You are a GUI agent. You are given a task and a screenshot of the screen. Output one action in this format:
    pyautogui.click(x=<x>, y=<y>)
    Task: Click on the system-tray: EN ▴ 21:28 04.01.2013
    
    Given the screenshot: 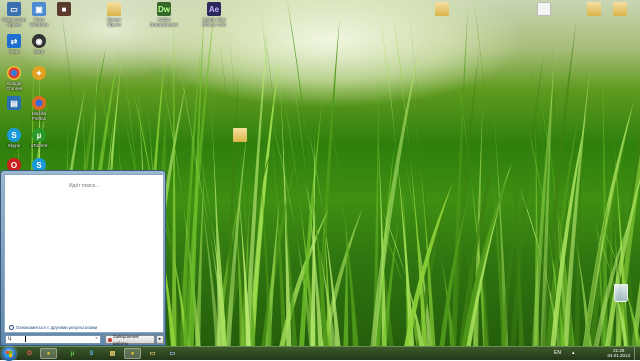 What is the action you would take?
    pyautogui.click(x=595, y=354)
    